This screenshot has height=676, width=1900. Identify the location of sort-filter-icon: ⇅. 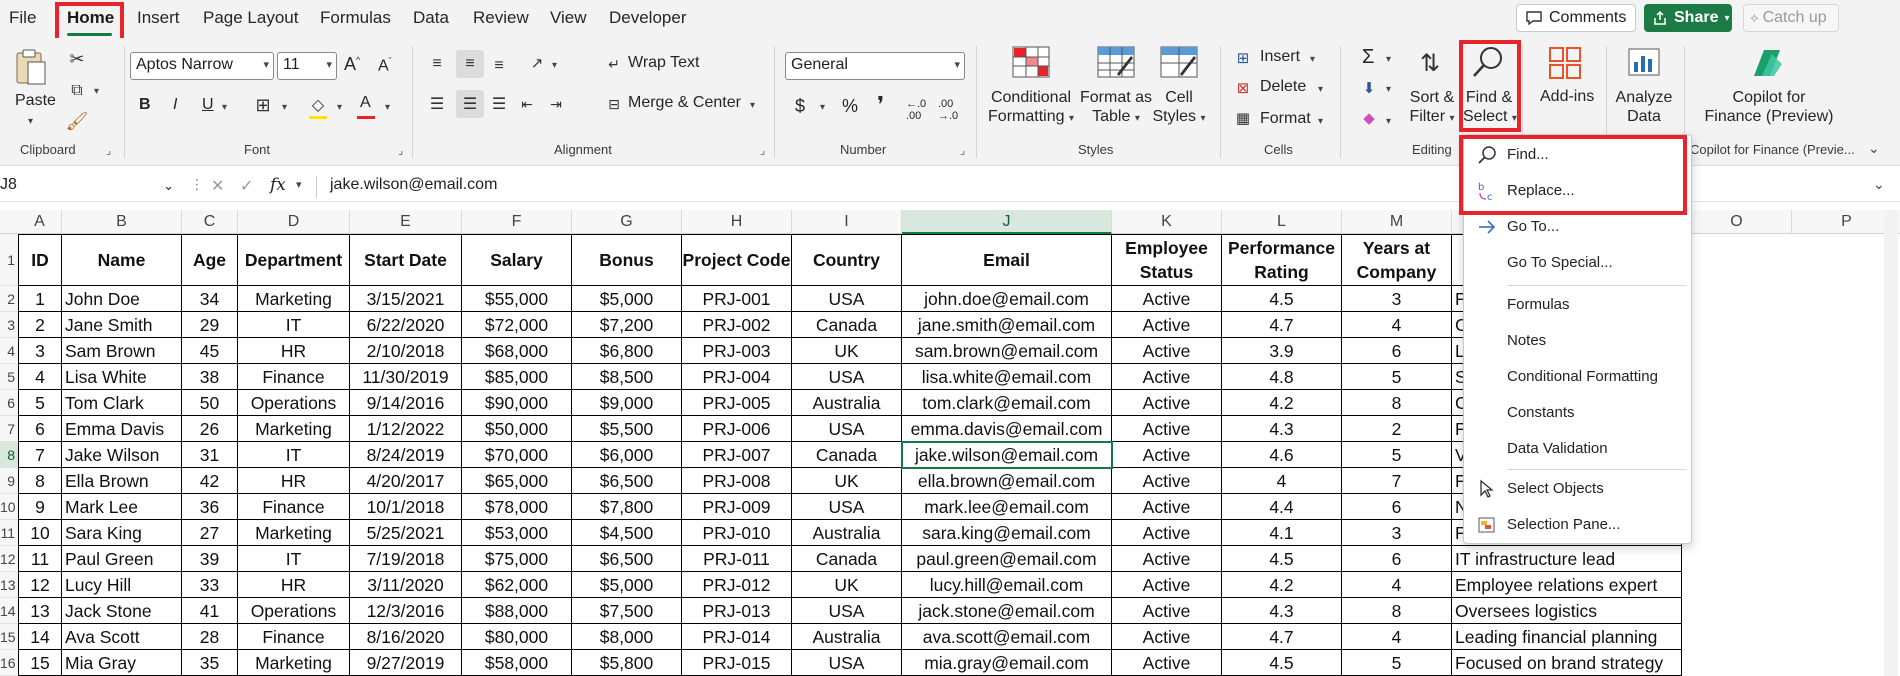
(1430, 63).